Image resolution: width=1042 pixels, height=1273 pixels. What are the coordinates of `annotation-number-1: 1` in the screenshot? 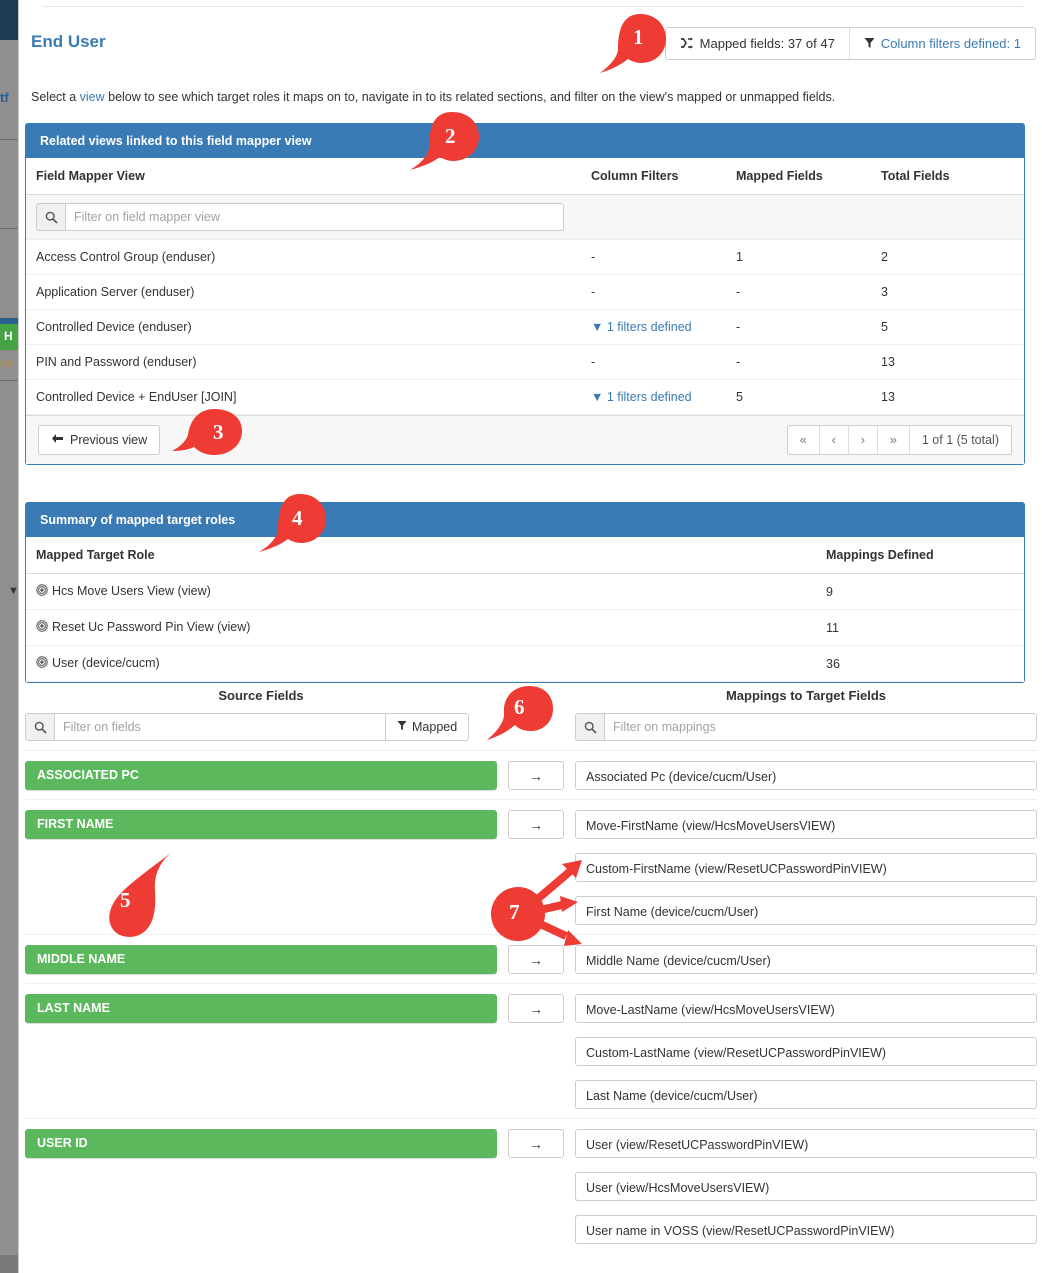 It's located at (638, 37).